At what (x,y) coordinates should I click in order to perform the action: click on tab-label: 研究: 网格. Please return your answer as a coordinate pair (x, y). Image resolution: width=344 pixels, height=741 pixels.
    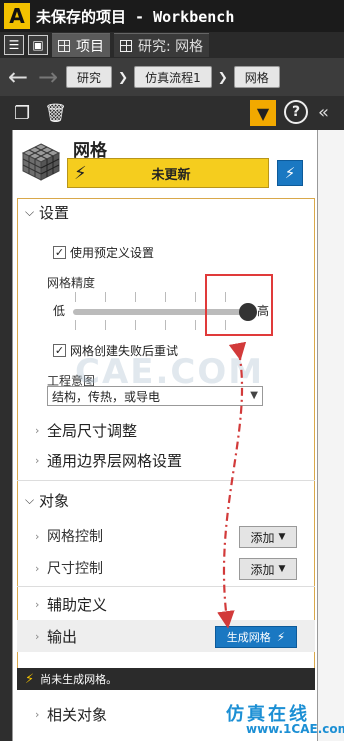
    Looking at the image, I should click on (171, 46).